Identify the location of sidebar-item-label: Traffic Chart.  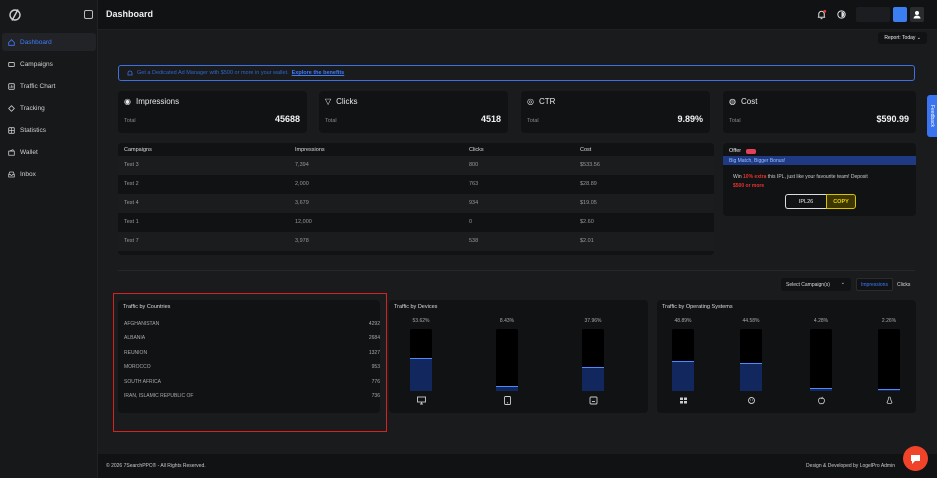
(38, 86).